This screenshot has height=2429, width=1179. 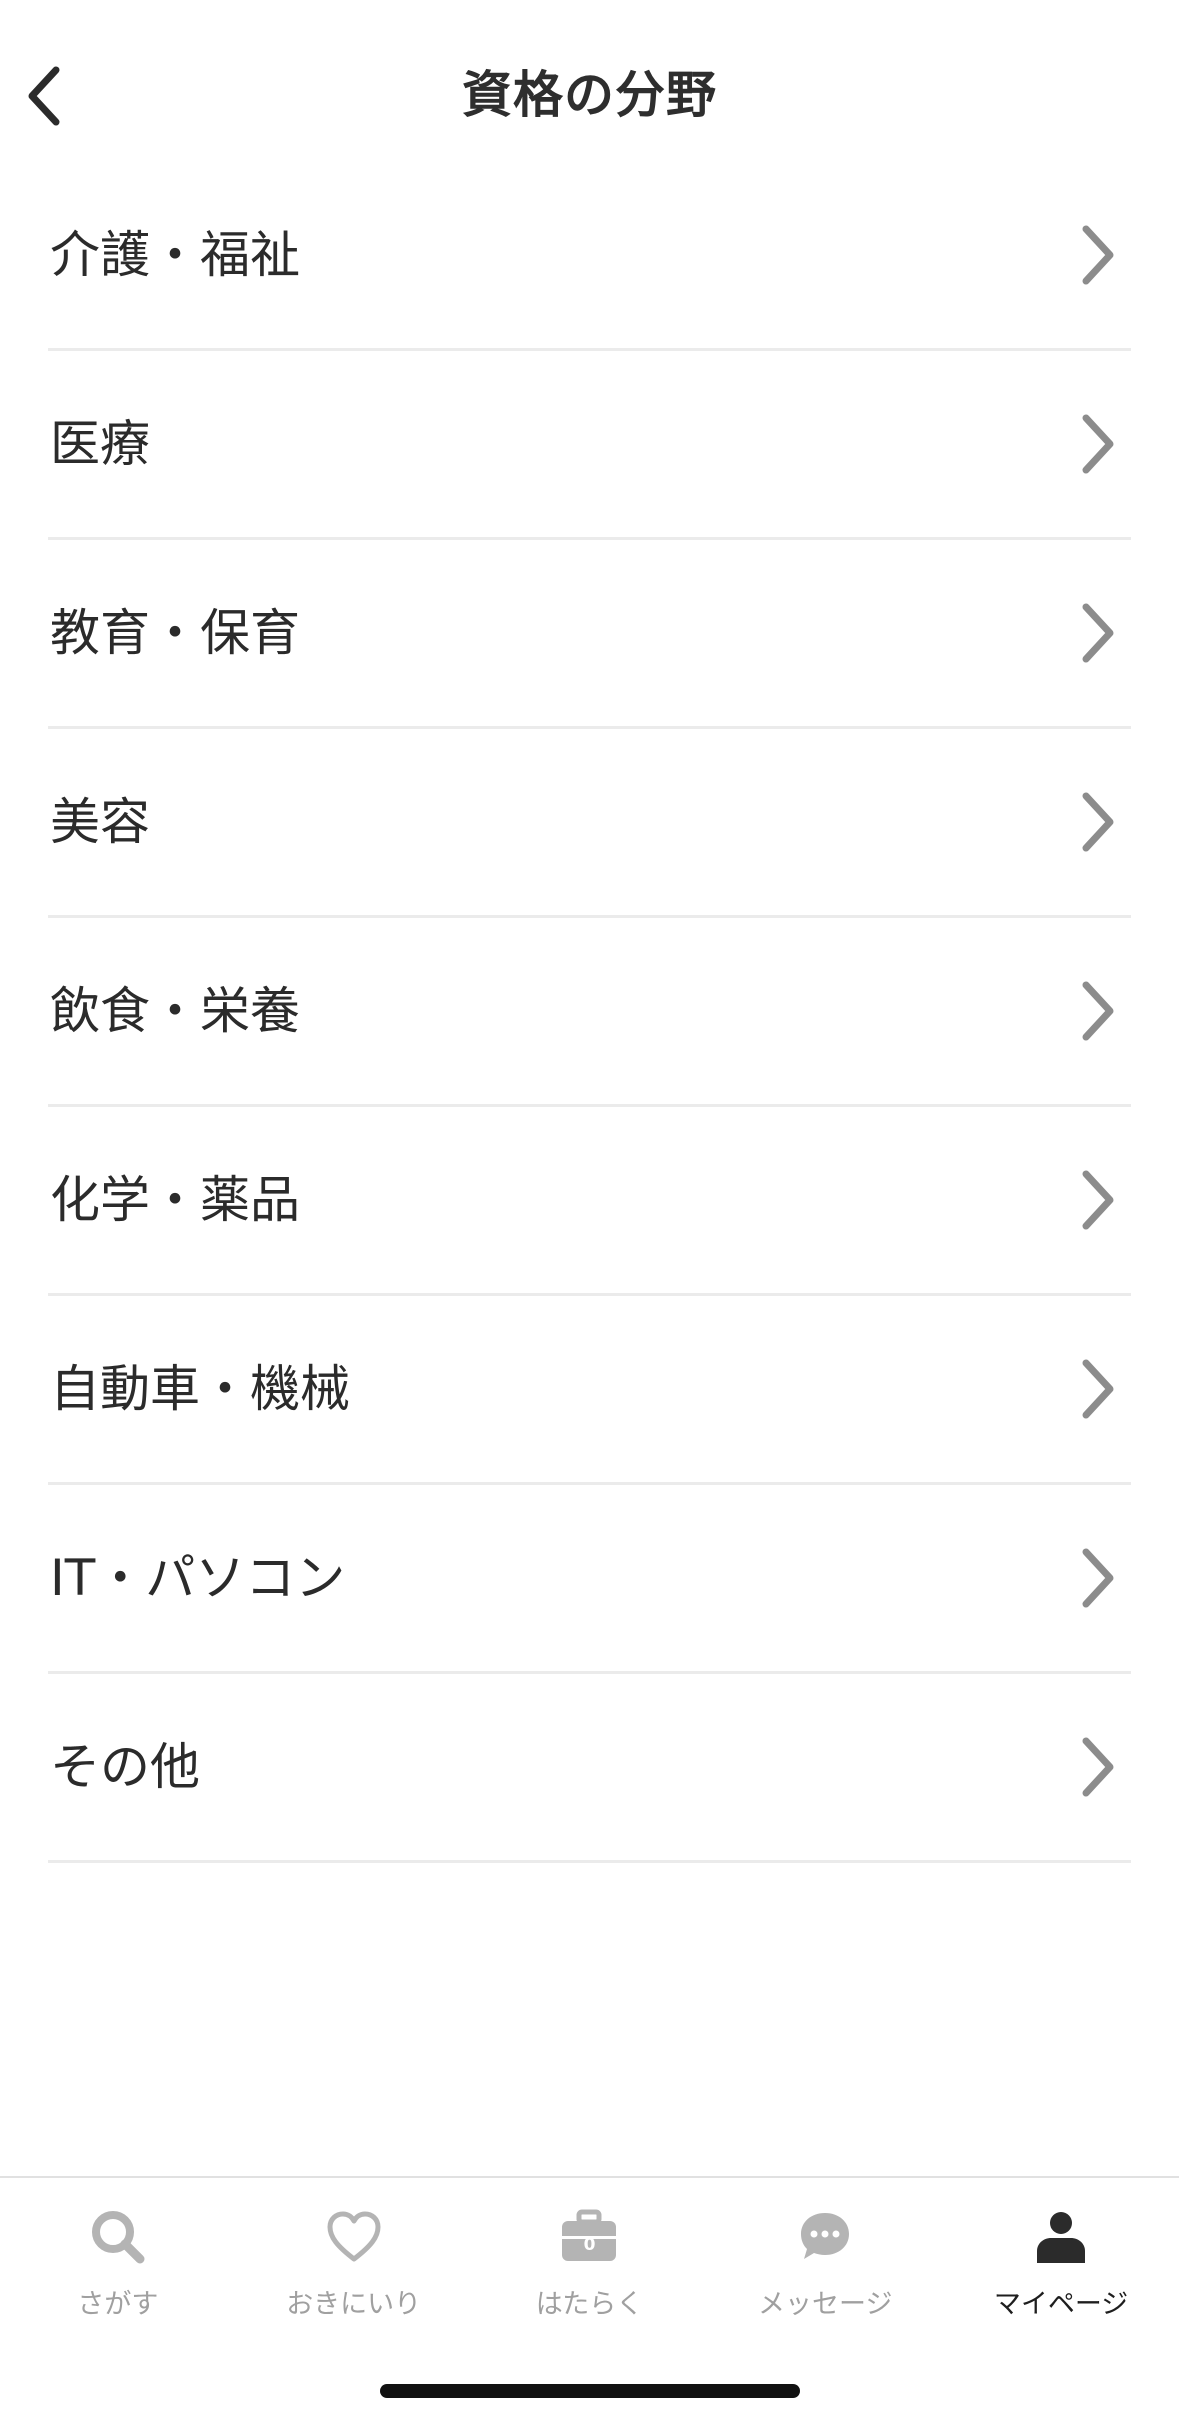 I want to click on tab-messages: メッセージ, so click(x=825, y=2253).